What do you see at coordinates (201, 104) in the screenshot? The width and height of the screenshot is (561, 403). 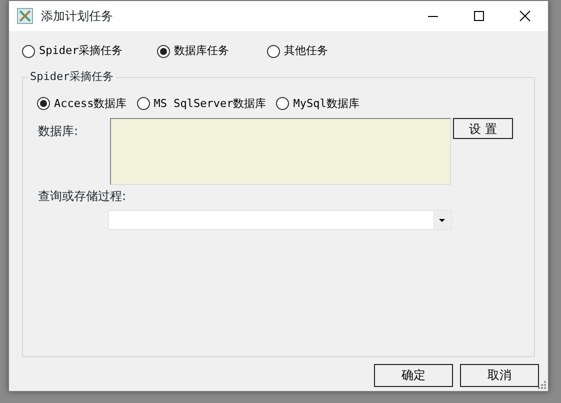 I see `database-type-radio: MS SqlServer数据库` at bounding box center [201, 104].